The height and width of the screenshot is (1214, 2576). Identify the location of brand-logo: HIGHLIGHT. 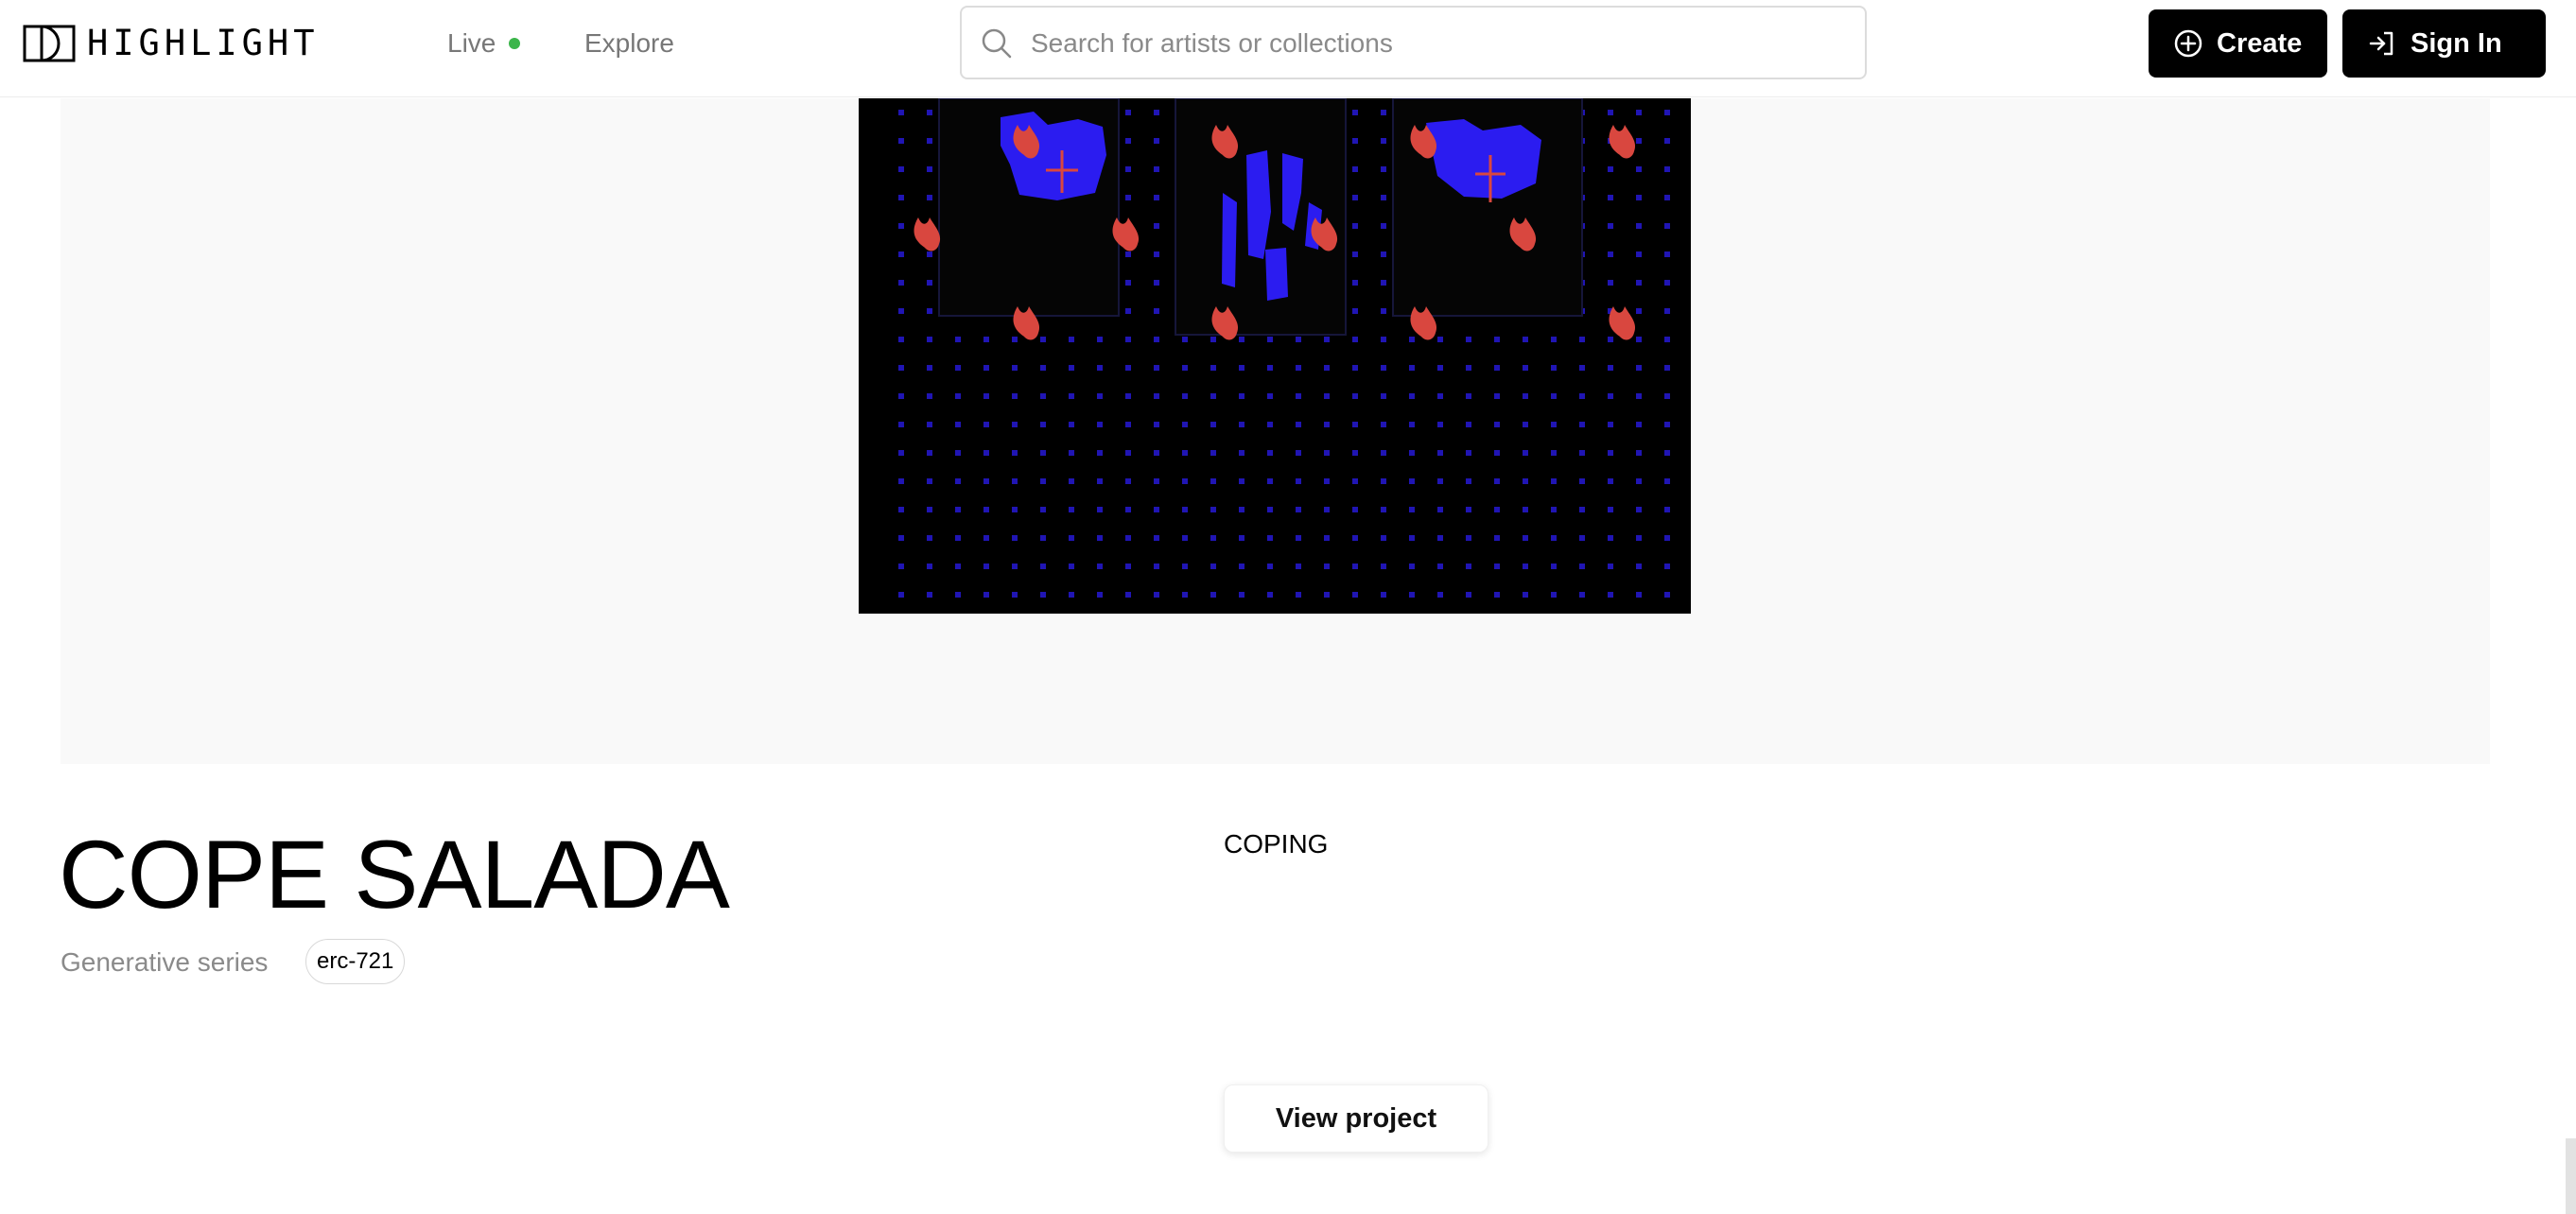
(171, 43).